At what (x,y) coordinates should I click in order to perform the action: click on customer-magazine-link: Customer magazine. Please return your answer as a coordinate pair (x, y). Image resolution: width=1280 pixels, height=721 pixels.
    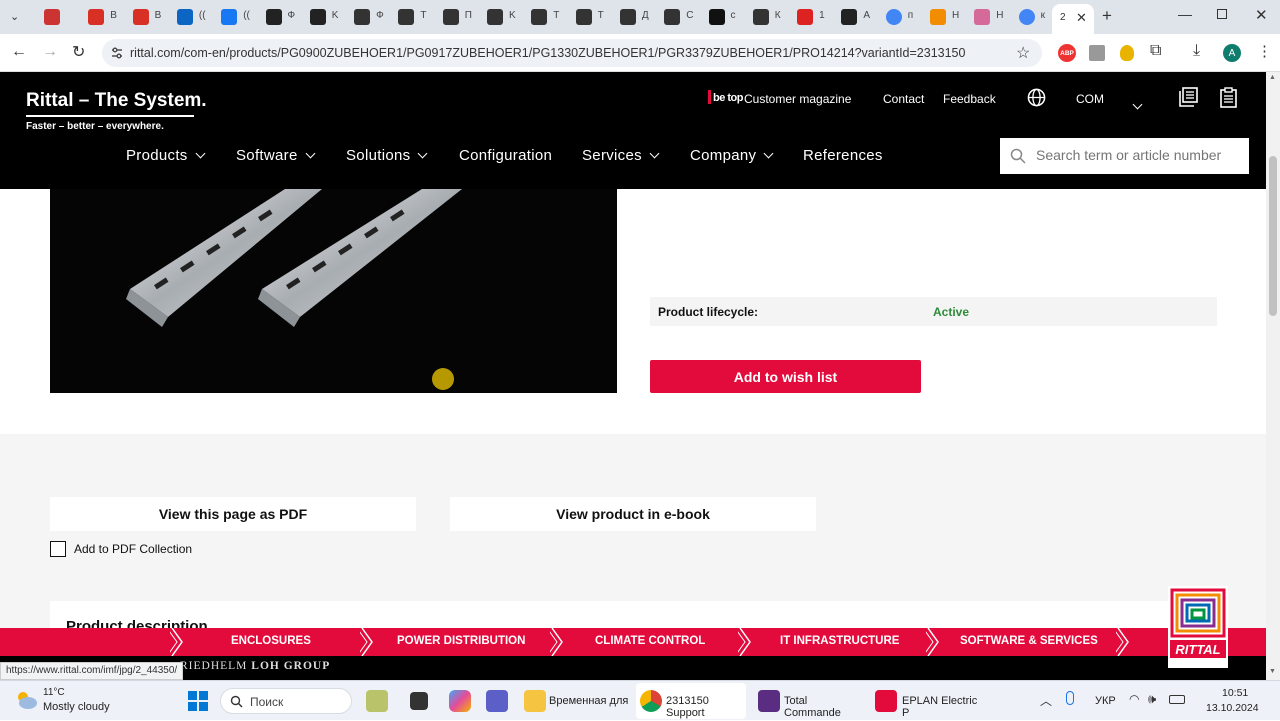
    Looking at the image, I should click on (797, 99).